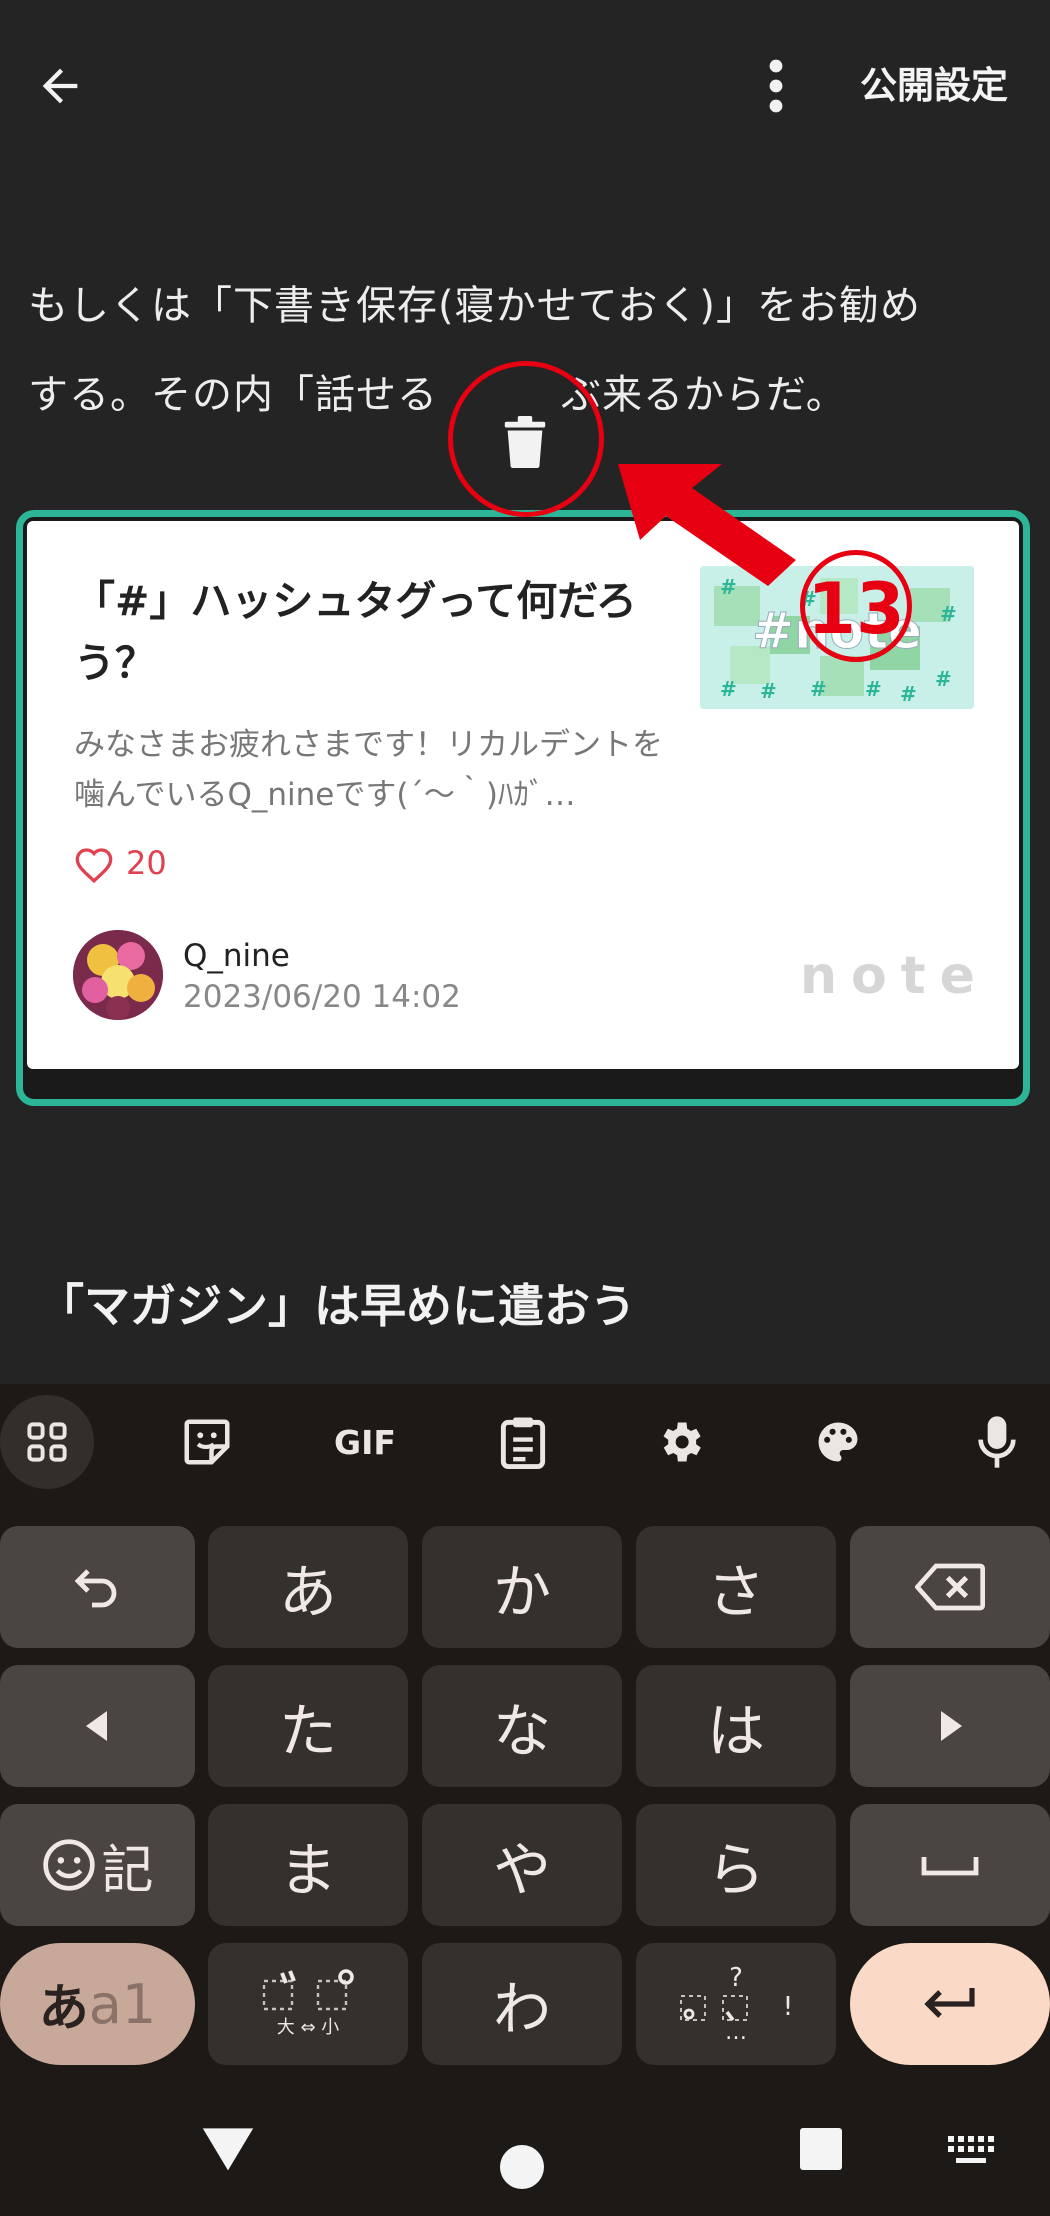  Describe the element at coordinates (522, 2004) in the screenshot. I see `key-wa: わ` at that location.